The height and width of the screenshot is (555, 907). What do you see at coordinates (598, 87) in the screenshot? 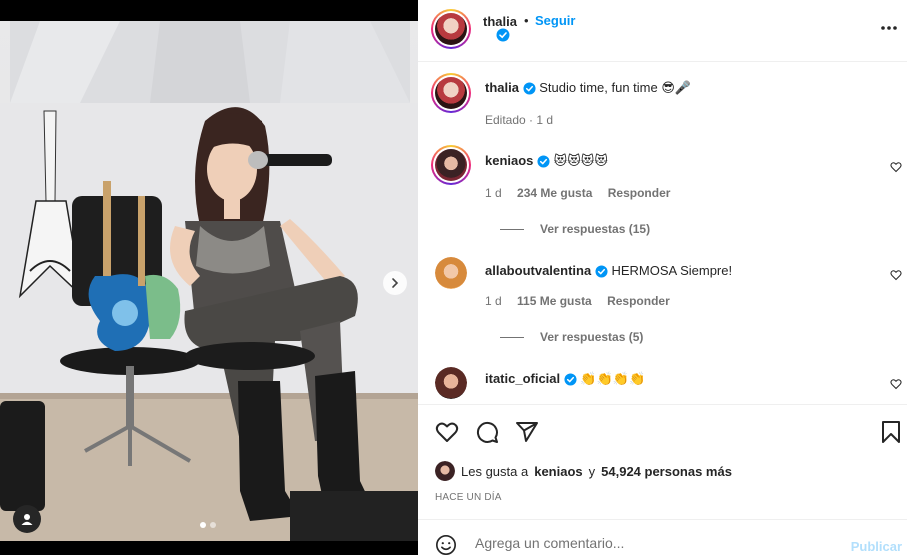
I see `caption-text: Studio time, fun time` at bounding box center [598, 87].